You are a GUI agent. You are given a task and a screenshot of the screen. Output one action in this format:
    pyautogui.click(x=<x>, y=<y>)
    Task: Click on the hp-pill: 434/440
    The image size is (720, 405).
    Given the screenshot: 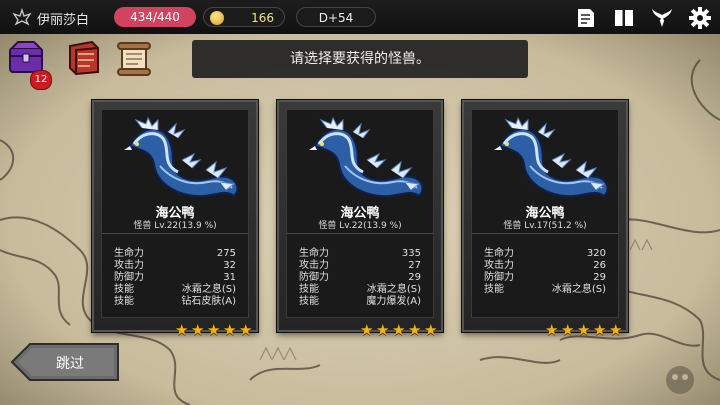 What is the action you would take?
    pyautogui.click(x=155, y=17)
    